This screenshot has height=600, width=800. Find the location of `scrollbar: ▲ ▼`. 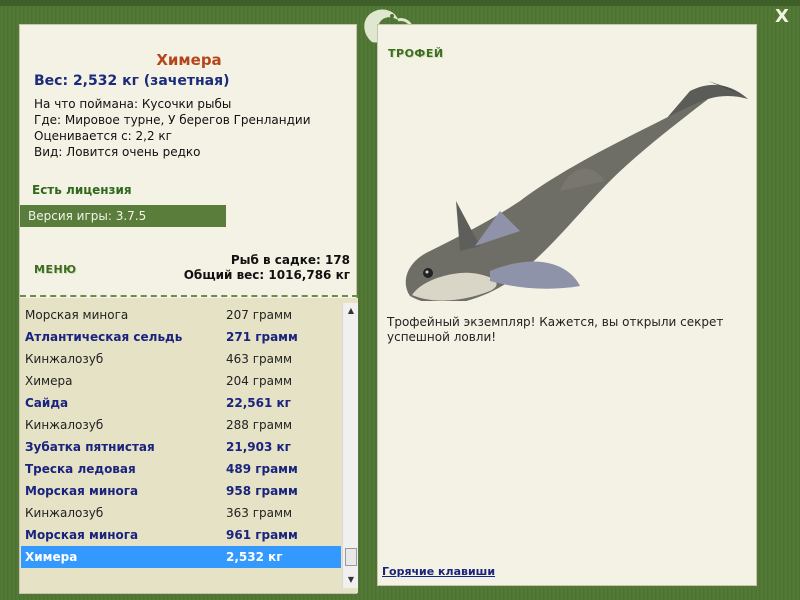

scrollbar: ▲ ▼ is located at coordinates (350, 445).